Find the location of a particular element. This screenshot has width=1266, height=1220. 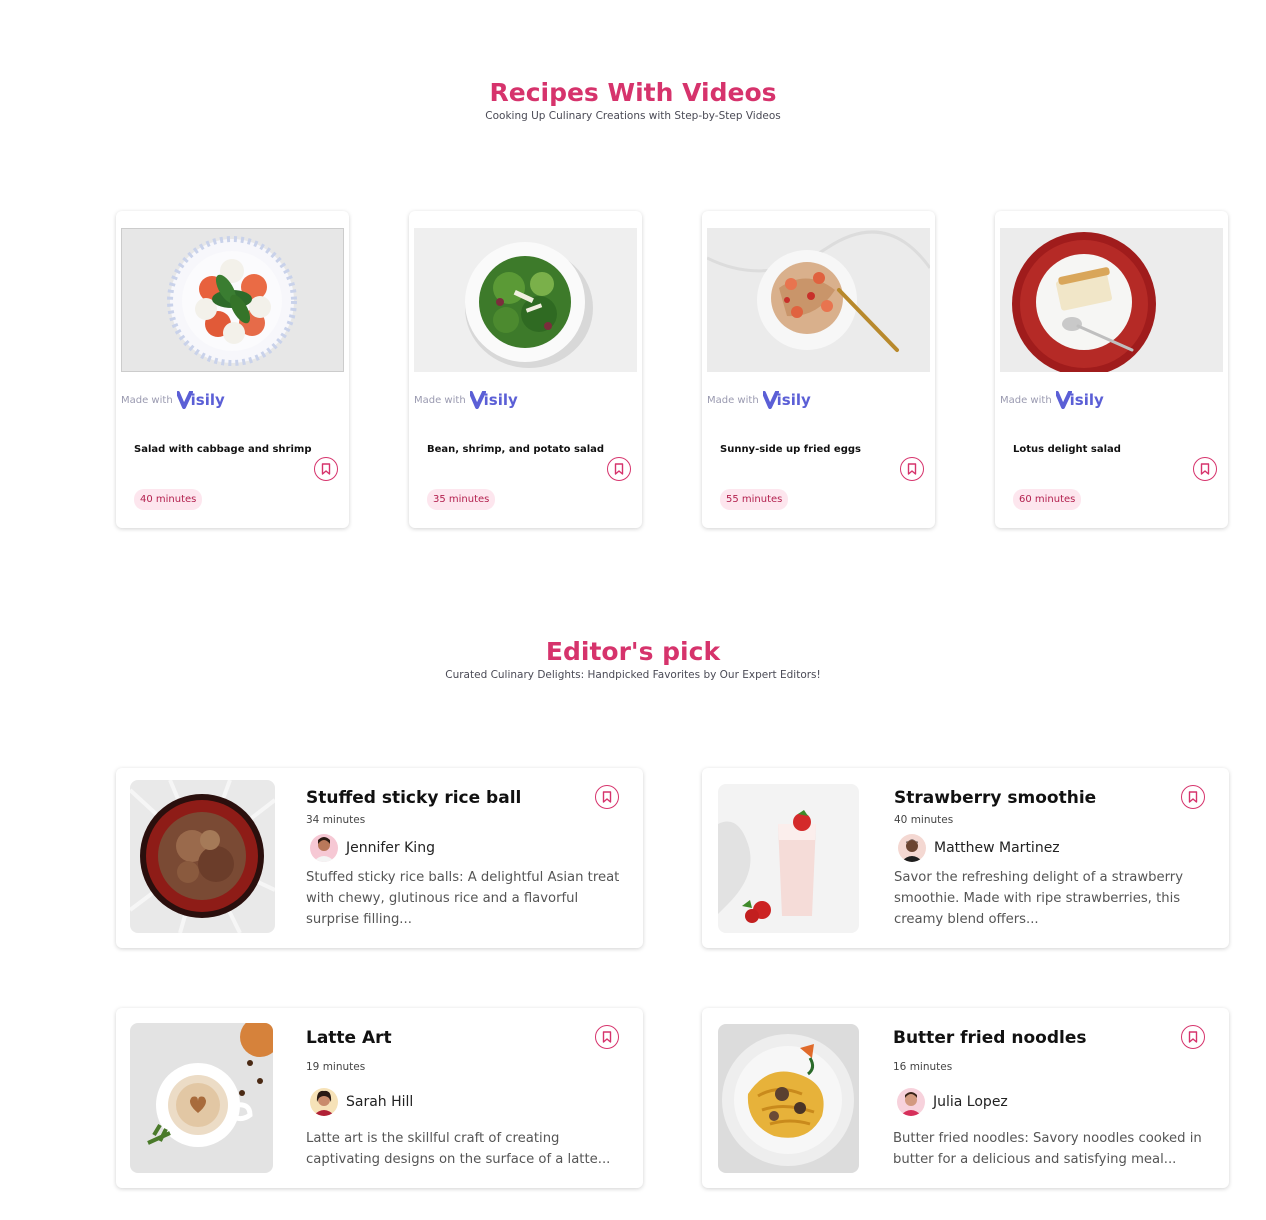

author-name: Jennifer King is located at coordinates (390, 848).